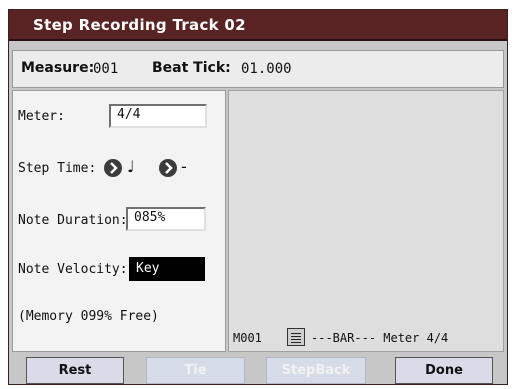 The width and height of the screenshot is (515, 389). Describe the element at coordinates (168, 168) in the screenshot. I see `step-modifier-knob` at that location.